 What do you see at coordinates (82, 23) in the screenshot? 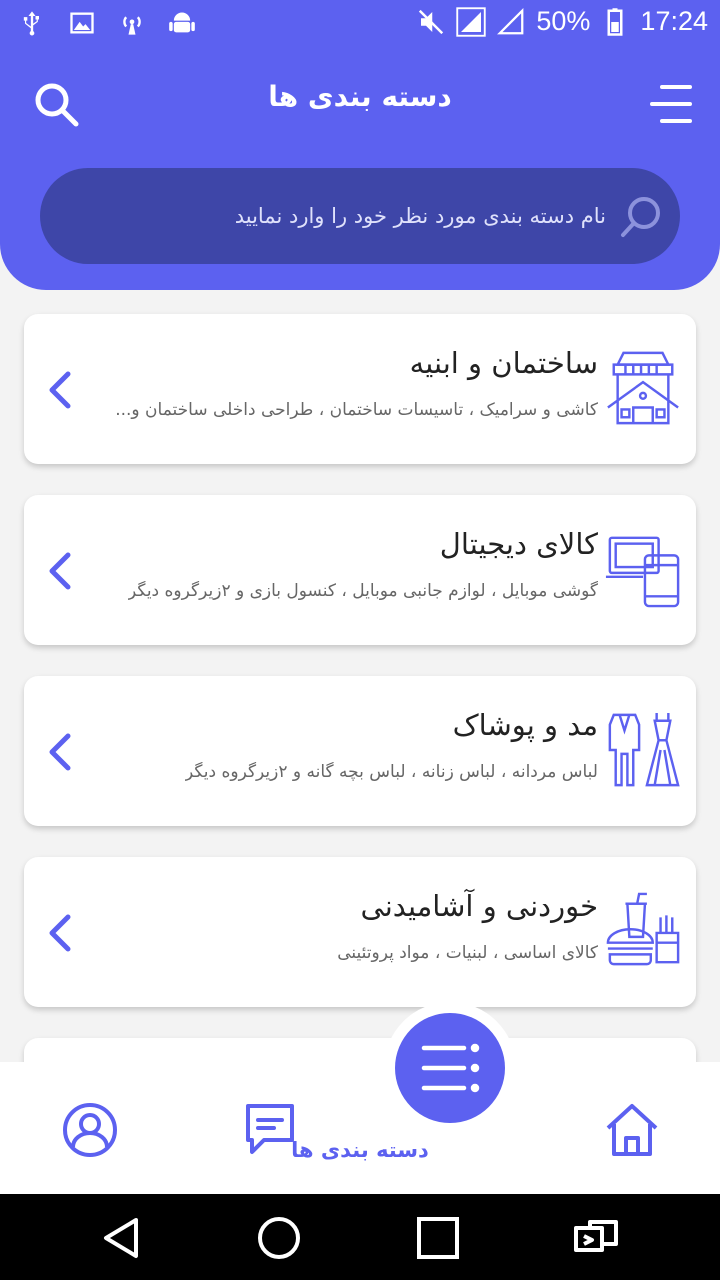
I see `image-icon` at bounding box center [82, 23].